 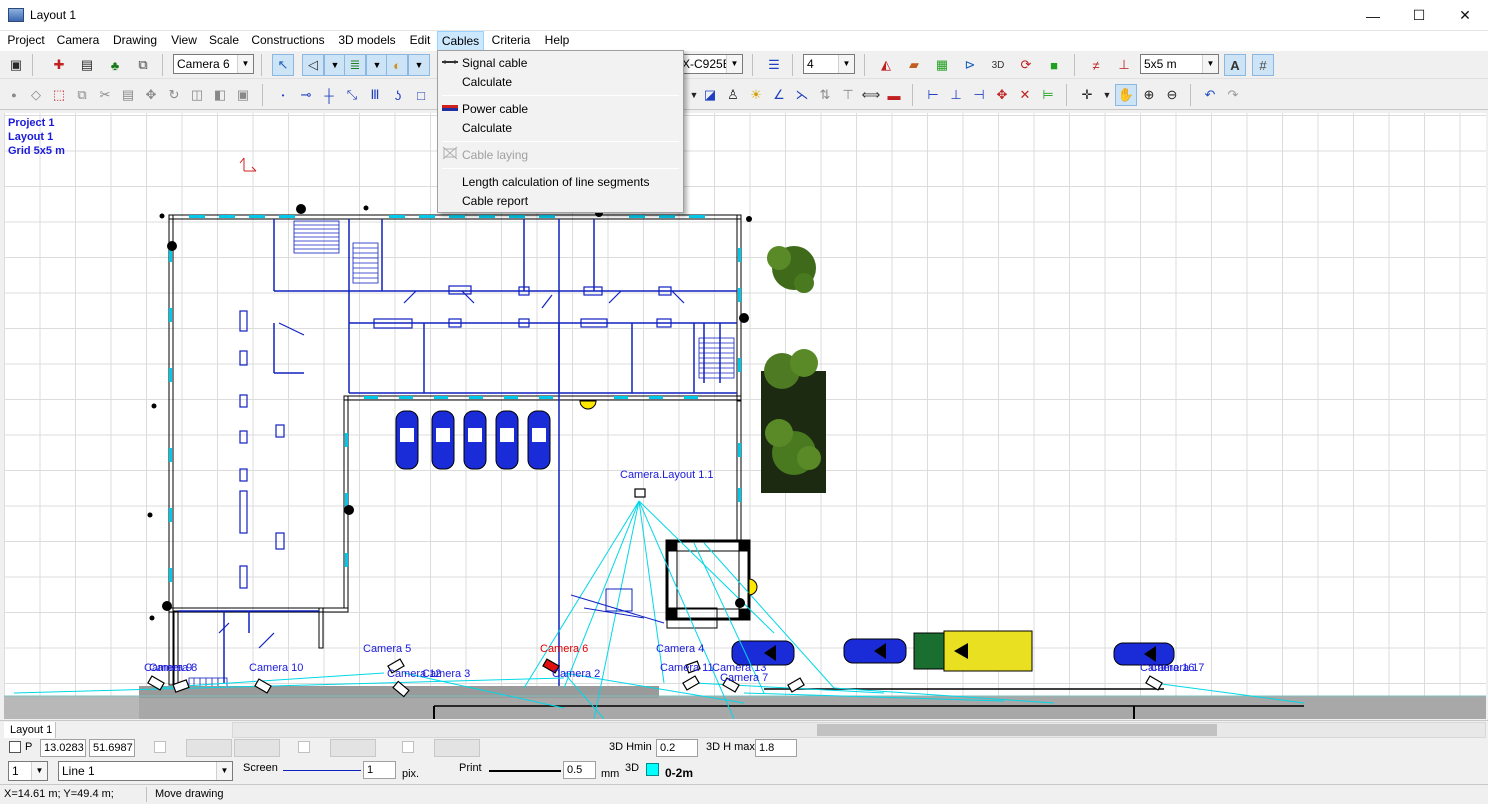 What do you see at coordinates (560, 127) in the screenshot?
I see `menu-power-calculate: Calculate` at bounding box center [560, 127].